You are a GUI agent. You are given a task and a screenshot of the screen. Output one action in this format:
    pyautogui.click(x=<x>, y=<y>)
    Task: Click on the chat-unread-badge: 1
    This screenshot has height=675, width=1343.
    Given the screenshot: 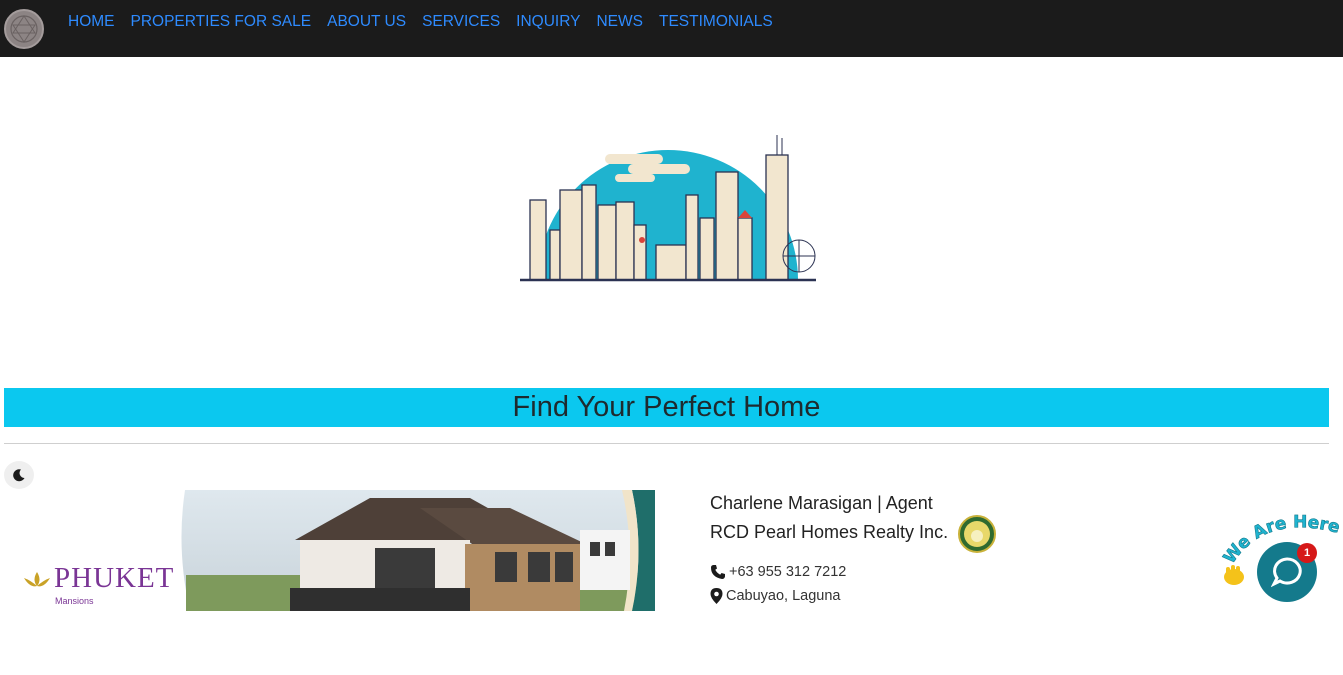 What is the action you would take?
    pyautogui.click(x=1307, y=553)
    